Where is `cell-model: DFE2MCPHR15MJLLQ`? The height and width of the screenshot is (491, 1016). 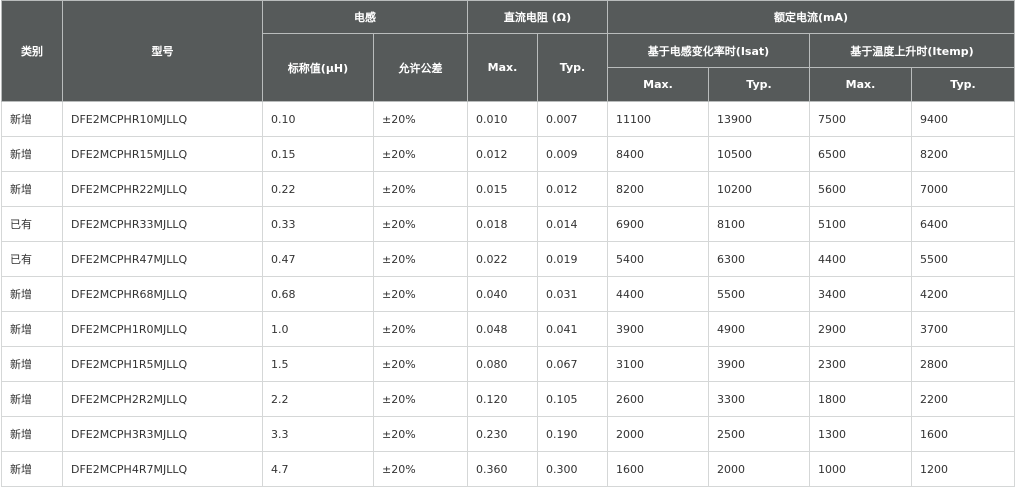
cell-model: DFE2MCPHR15MJLLQ is located at coordinates (162, 154).